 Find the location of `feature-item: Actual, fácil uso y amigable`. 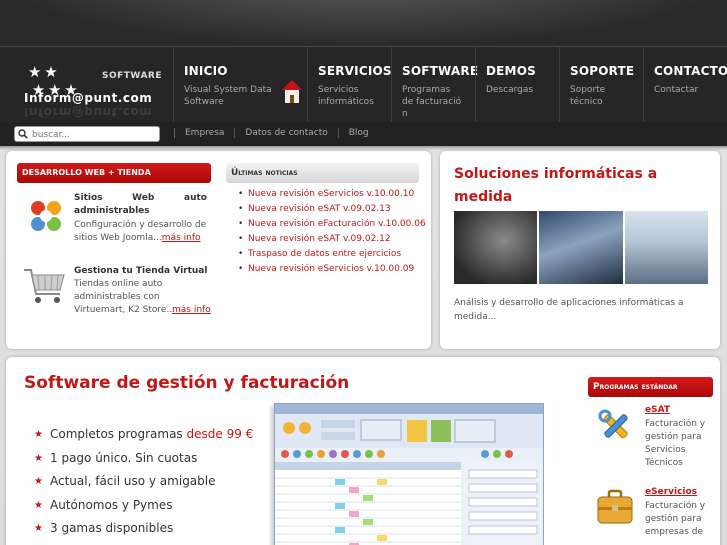

feature-item: Actual, fácil uso y amigable is located at coordinates (143, 482).